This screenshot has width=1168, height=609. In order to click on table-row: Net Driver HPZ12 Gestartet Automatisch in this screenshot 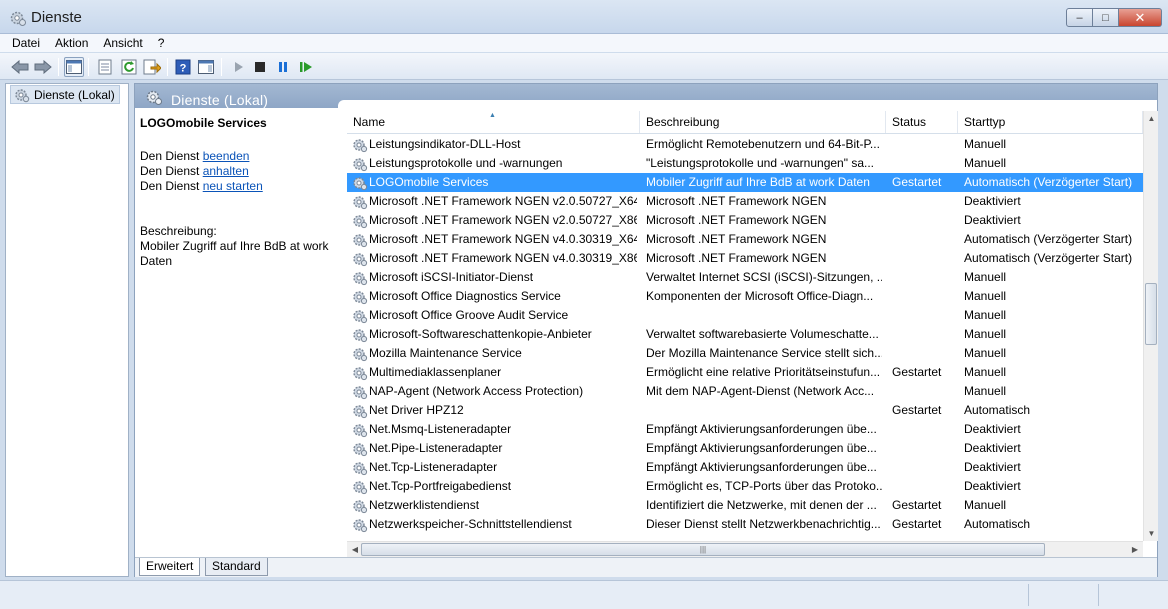, I will do `click(745, 410)`.